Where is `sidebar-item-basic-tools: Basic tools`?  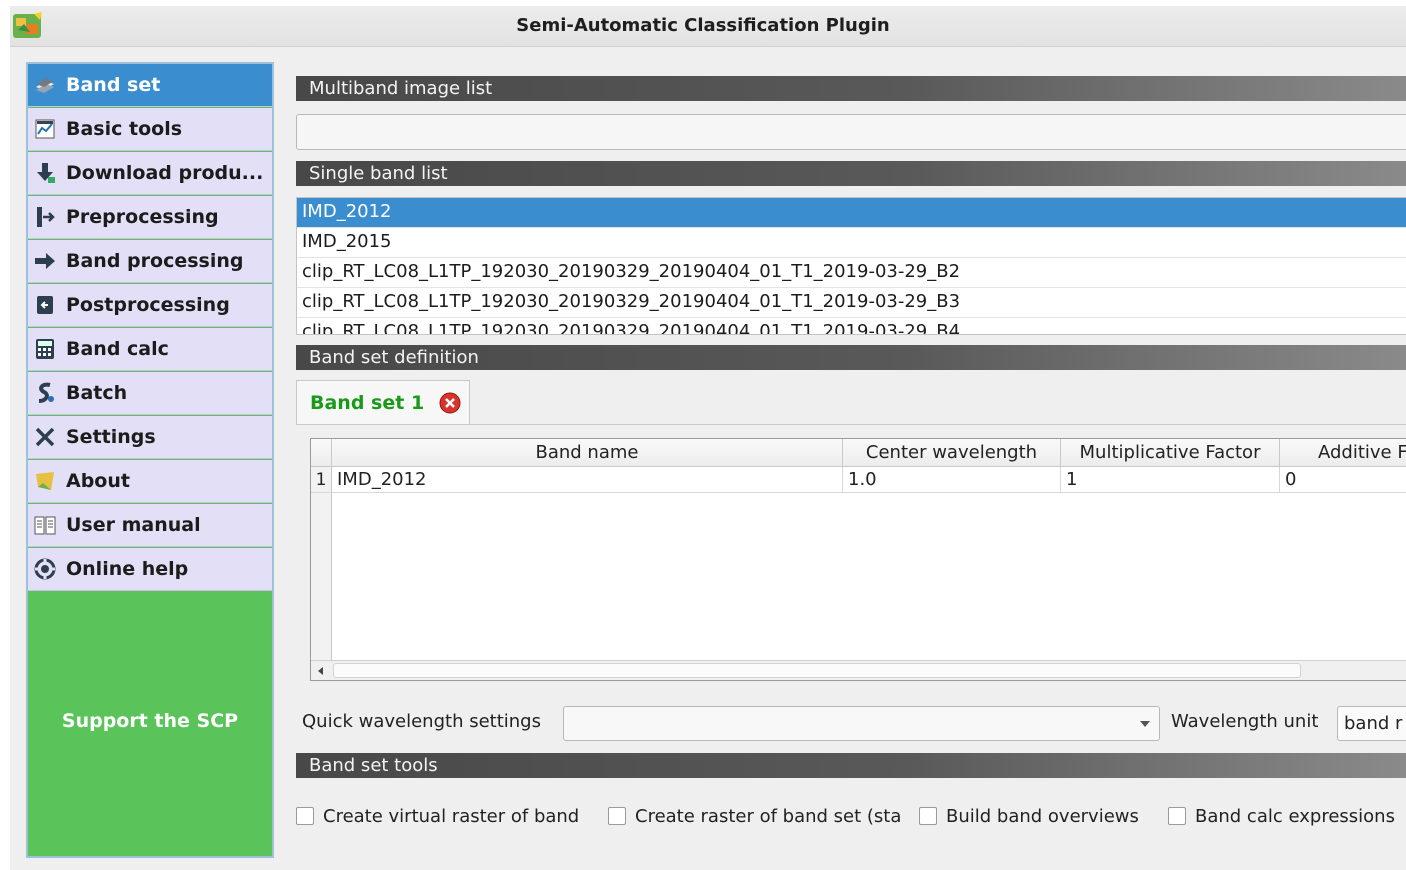
sidebar-item-basic-tools: Basic tools is located at coordinates (150, 129).